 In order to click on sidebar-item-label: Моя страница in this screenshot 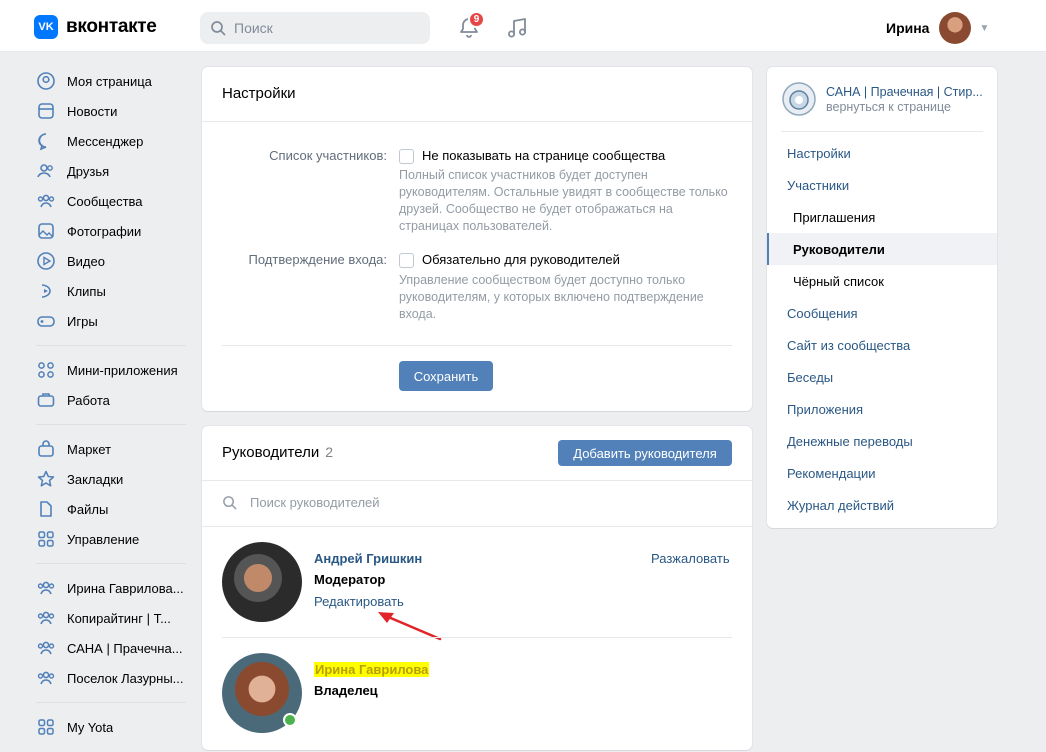, I will do `click(109, 81)`.